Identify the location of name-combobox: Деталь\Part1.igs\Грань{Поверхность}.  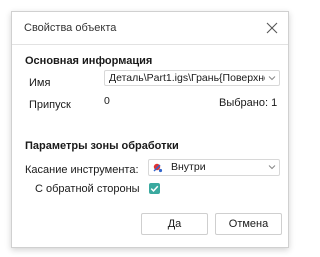
(192, 78).